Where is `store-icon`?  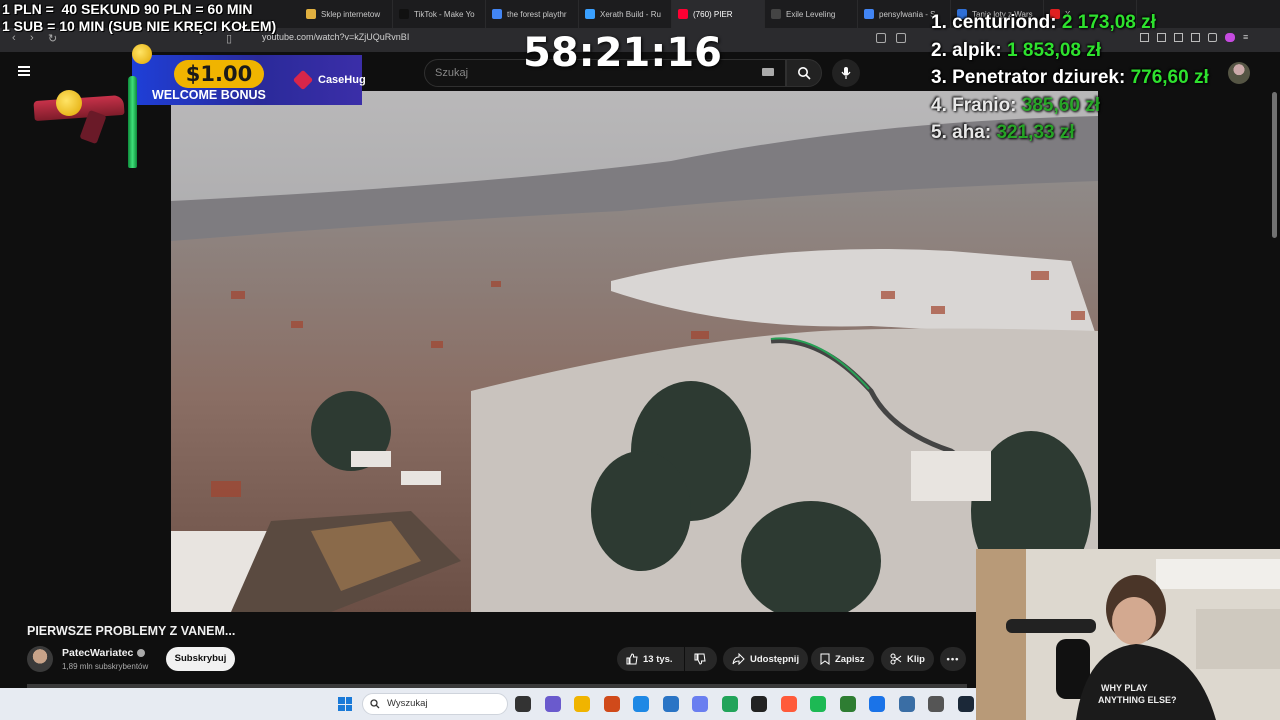
store-icon is located at coordinates (670, 704).